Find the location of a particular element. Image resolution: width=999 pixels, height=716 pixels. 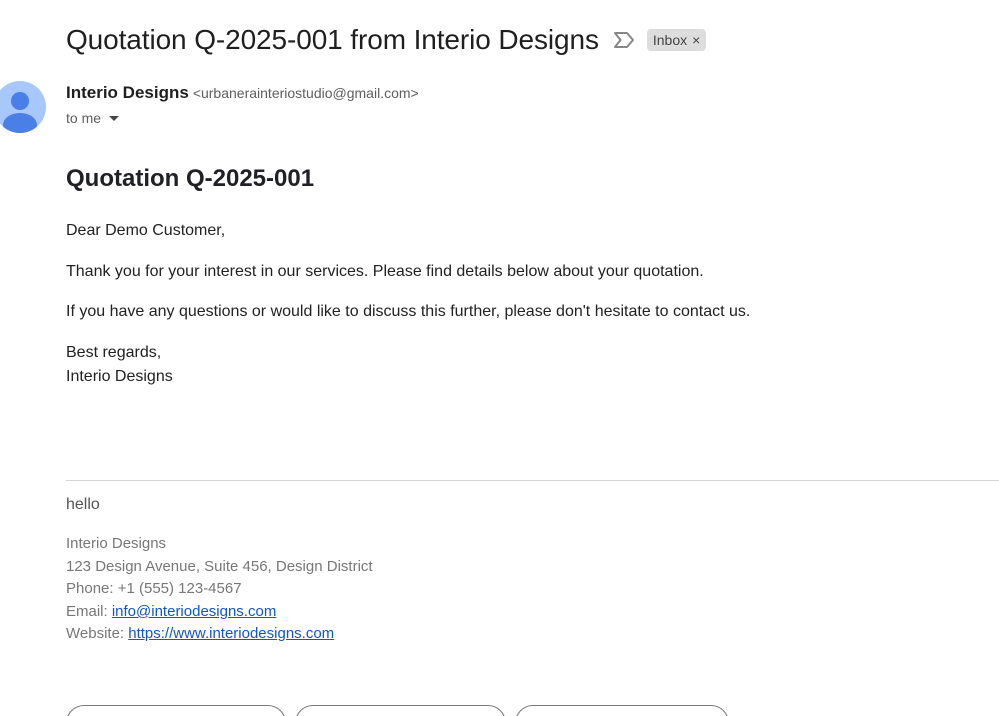

signature-email-line: Email: info@interiodesigns.com is located at coordinates (219, 612).